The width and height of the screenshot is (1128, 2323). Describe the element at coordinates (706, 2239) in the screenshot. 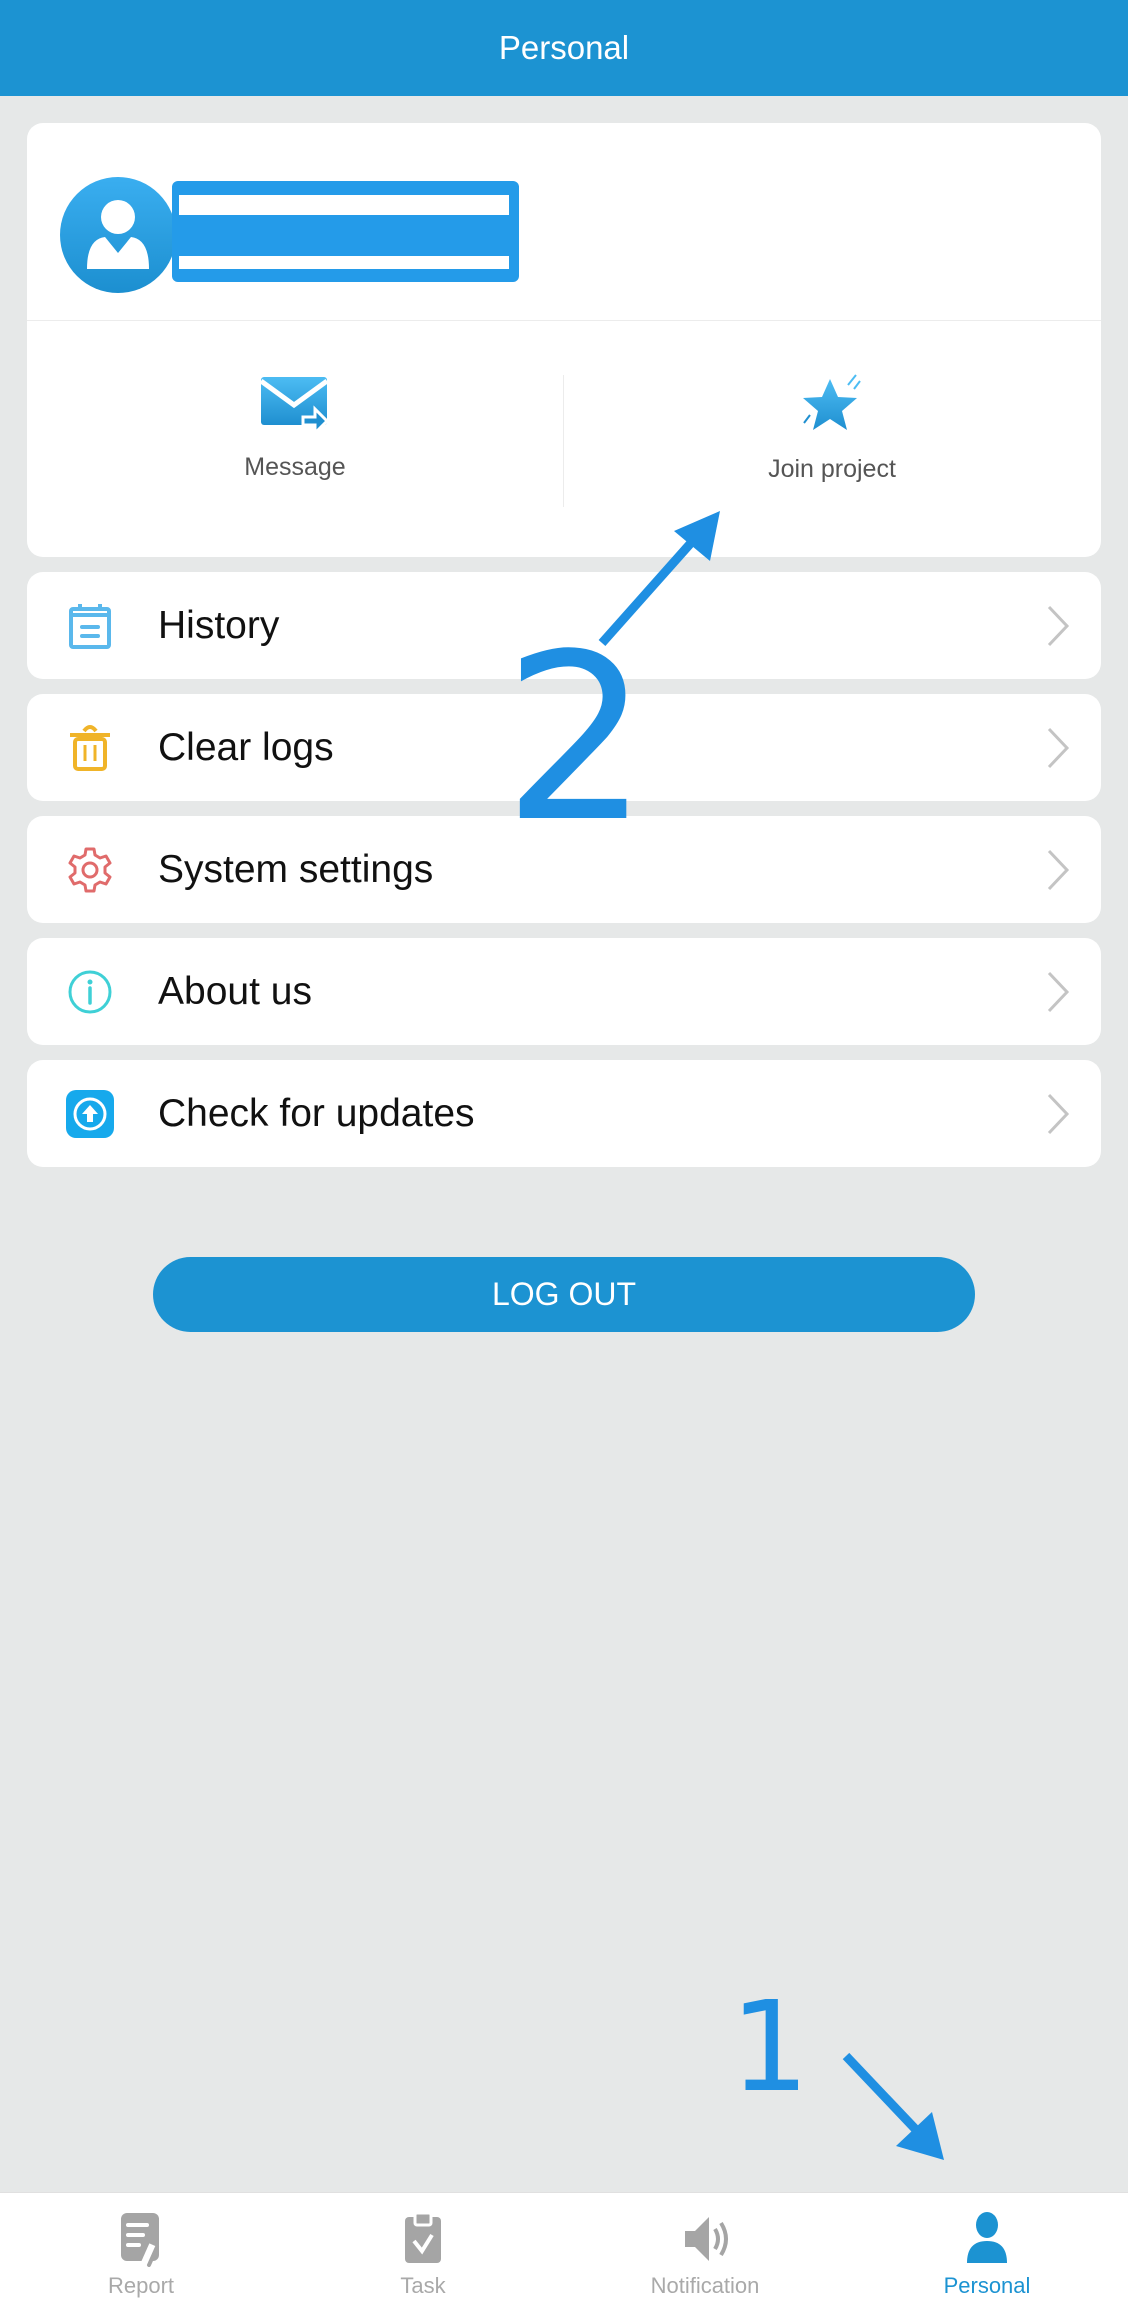

I see `speaker-icon` at that location.